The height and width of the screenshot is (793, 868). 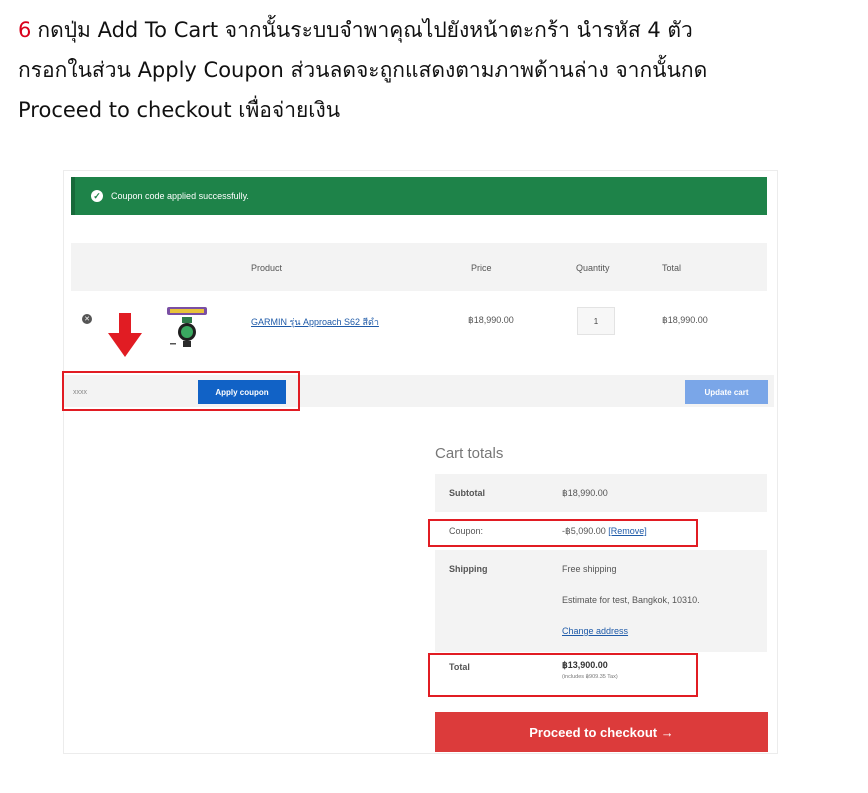 I want to click on down-arrow-icon, so click(x=125, y=335).